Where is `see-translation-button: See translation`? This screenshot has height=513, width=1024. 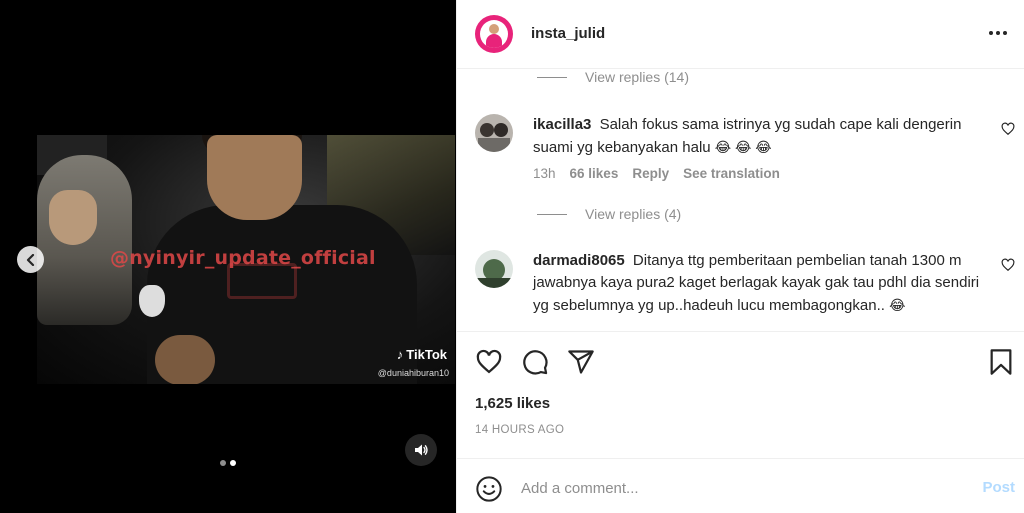 see-translation-button: See translation is located at coordinates (731, 173).